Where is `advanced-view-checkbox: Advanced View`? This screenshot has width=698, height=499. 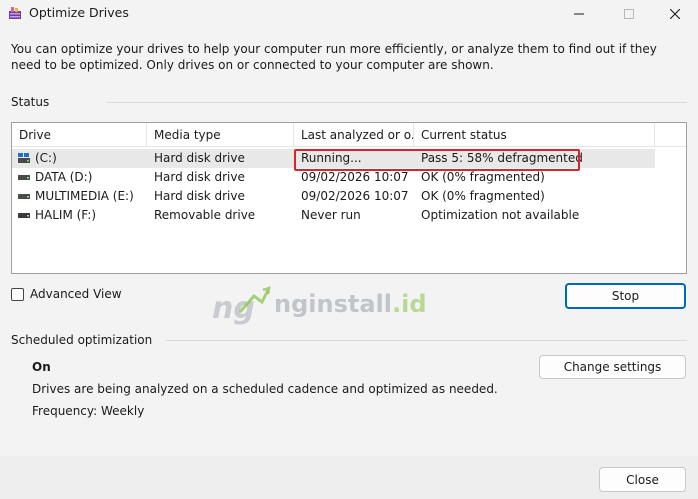
advanced-view-checkbox: Advanced View is located at coordinates (66, 294).